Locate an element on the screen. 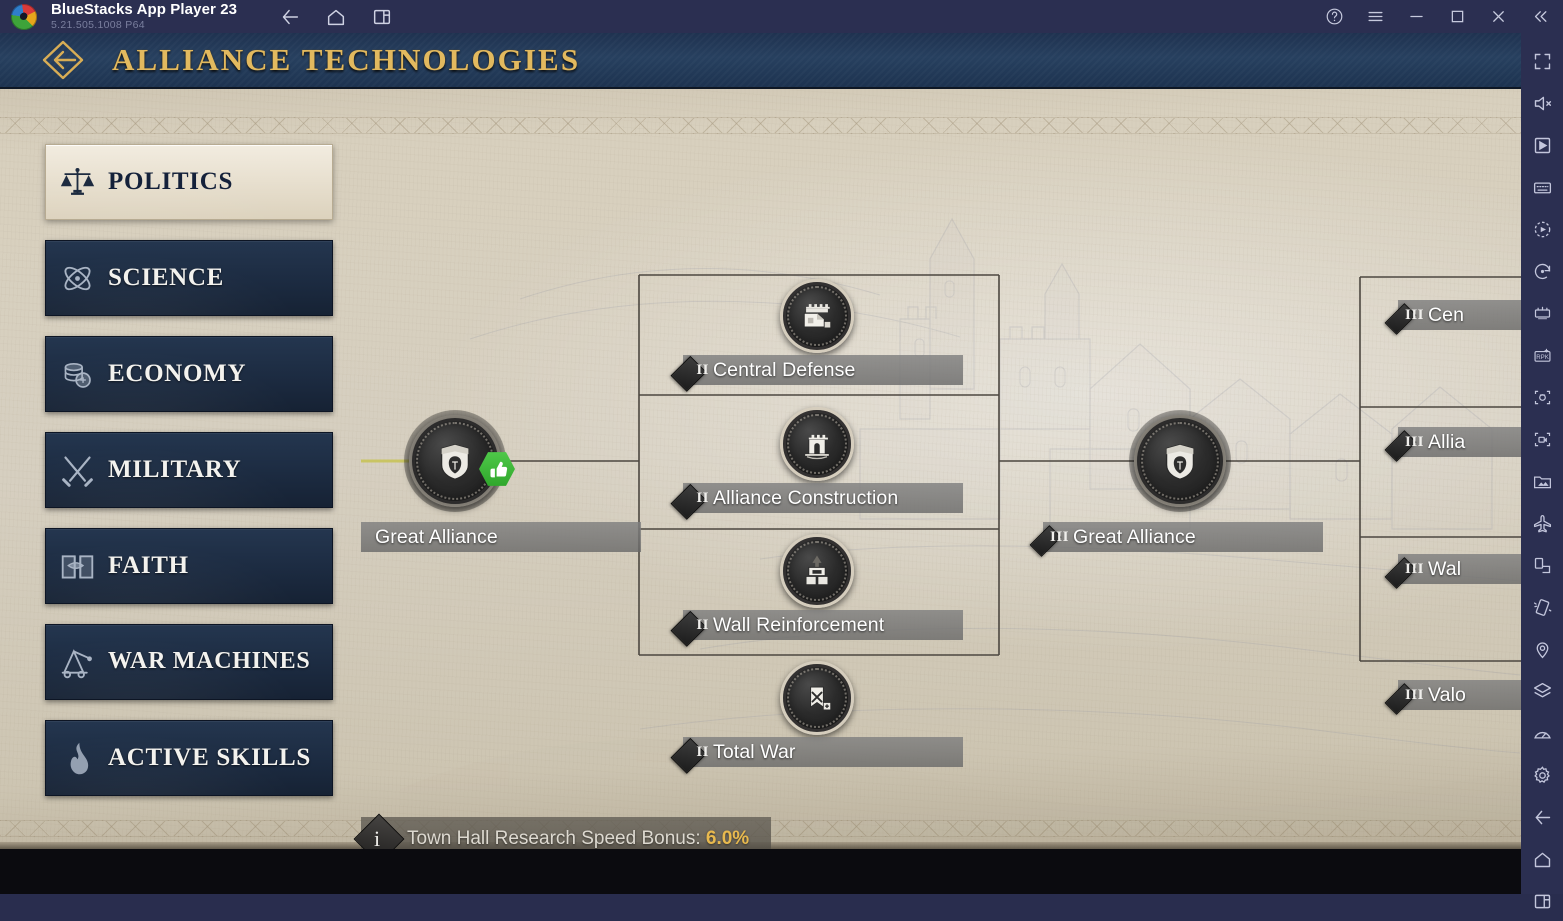  fortress-gate-icon is located at coordinates (817, 316).